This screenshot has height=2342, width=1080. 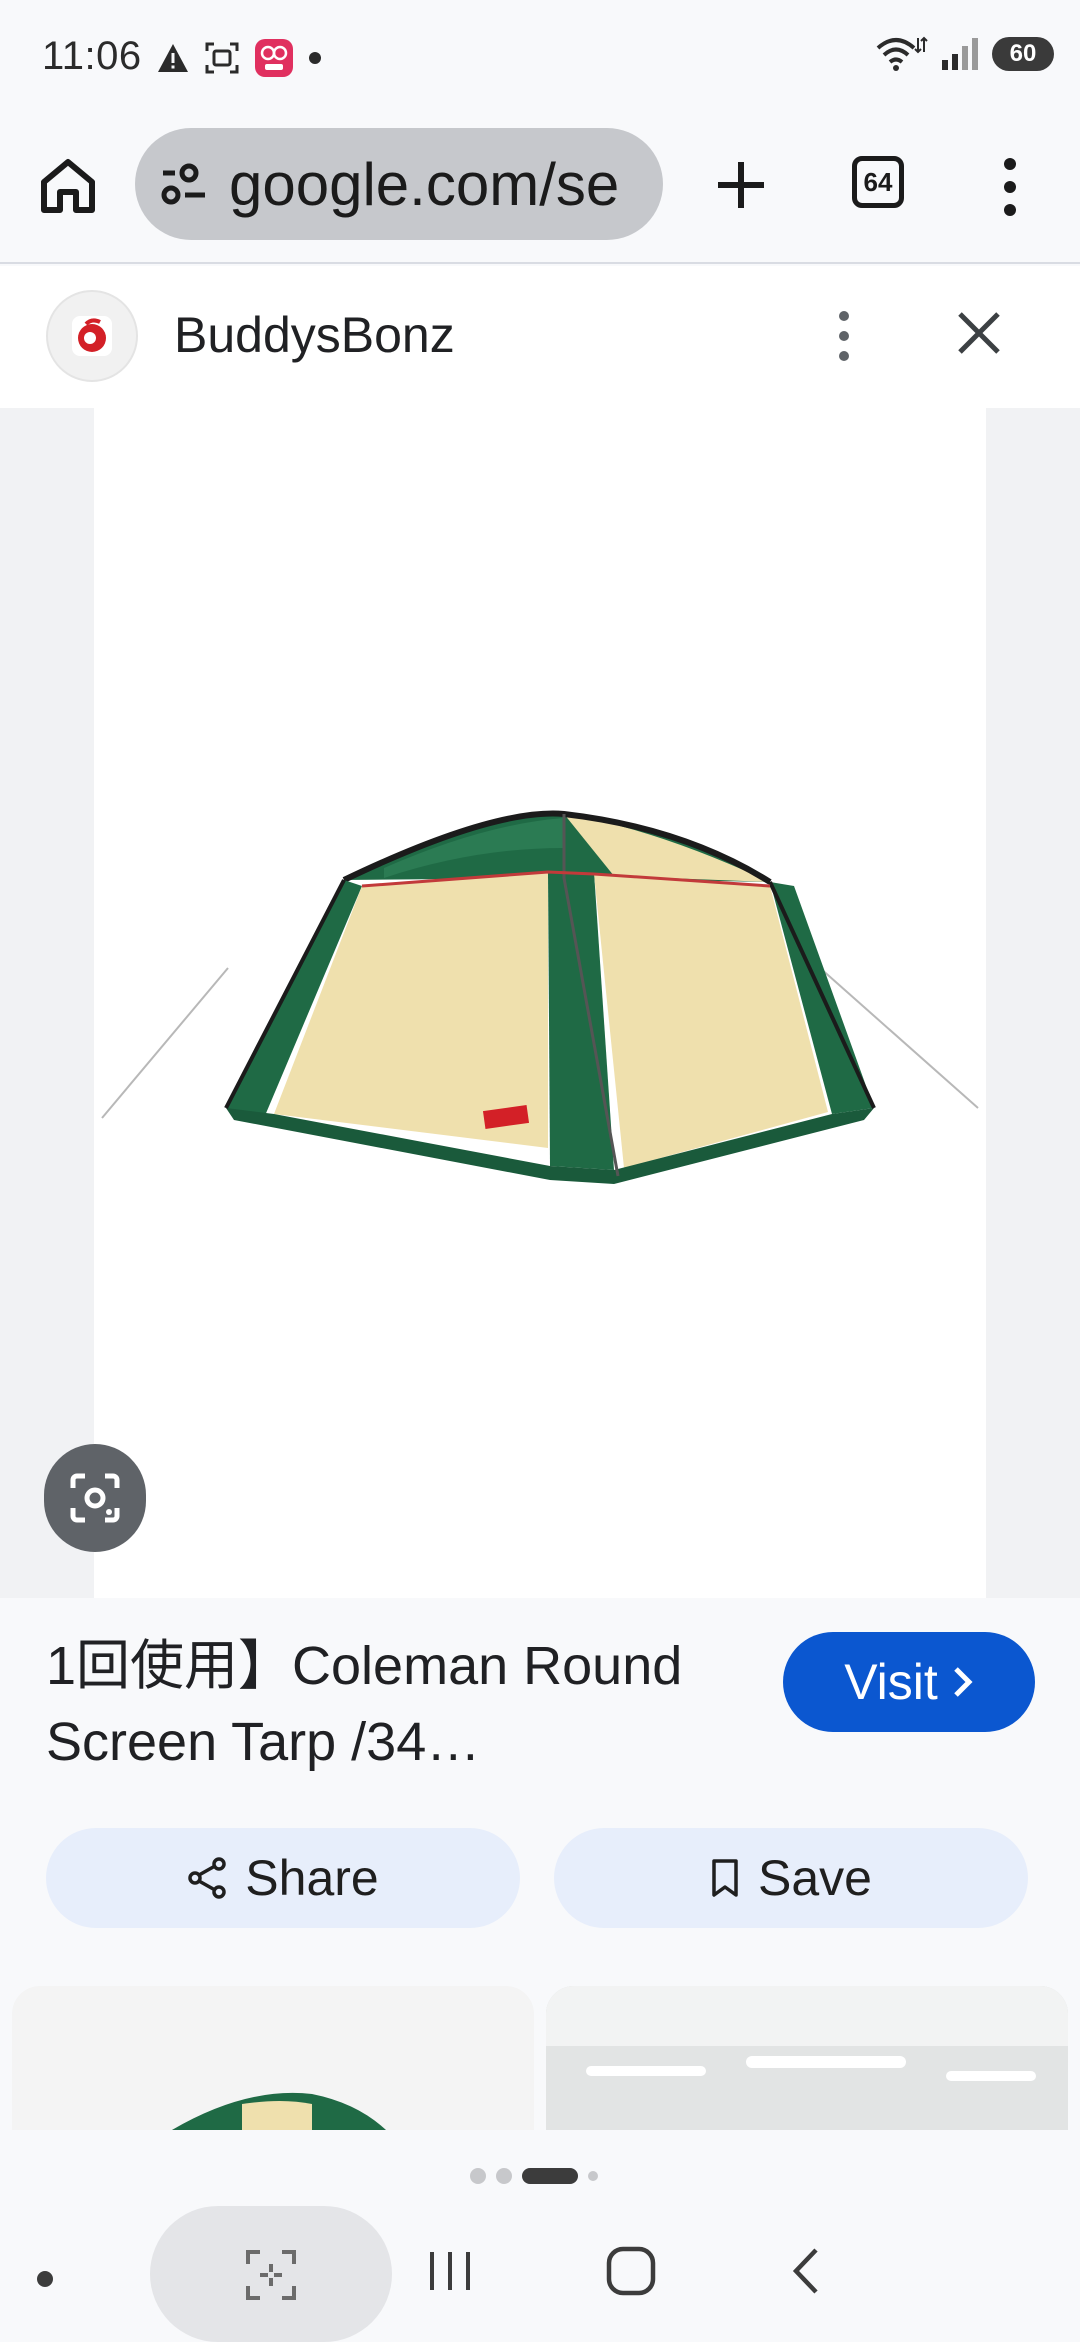 What do you see at coordinates (725, 1878) in the screenshot?
I see `bookmark-icon` at bounding box center [725, 1878].